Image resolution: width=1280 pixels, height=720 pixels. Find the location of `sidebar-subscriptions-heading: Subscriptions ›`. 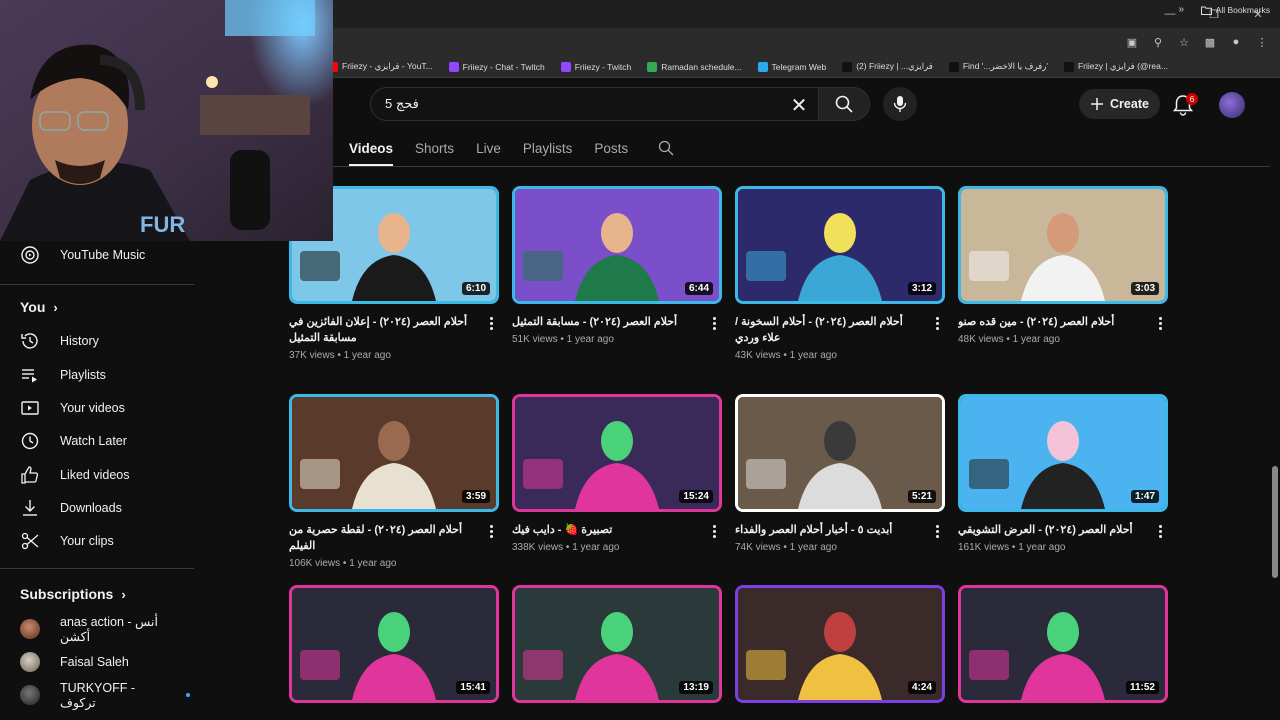

sidebar-subscriptions-heading: Subscriptions › is located at coordinates (73, 594).